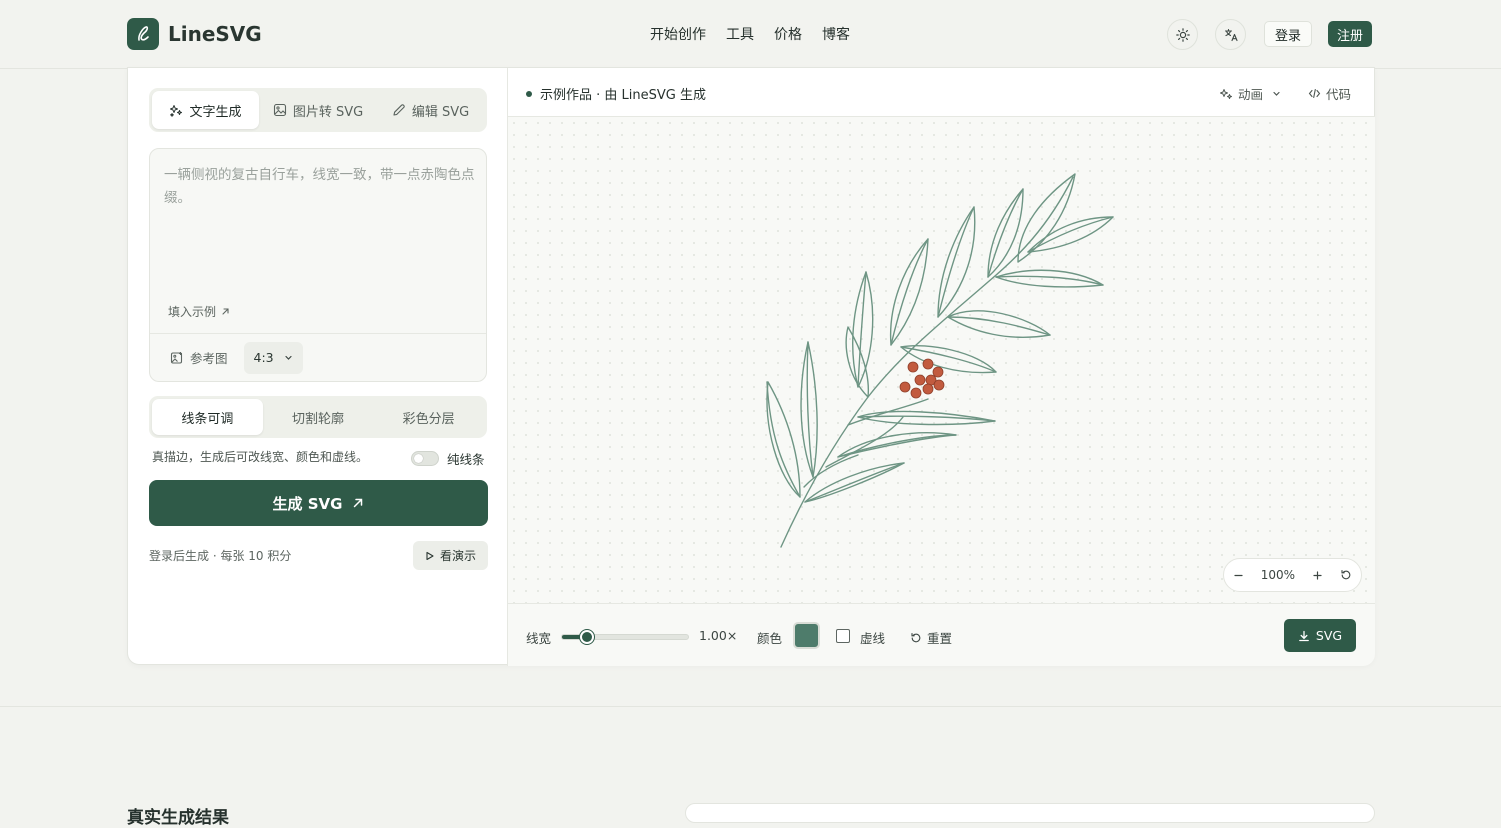  I want to click on aspect-ratio-value: 4:3, so click(263, 357).